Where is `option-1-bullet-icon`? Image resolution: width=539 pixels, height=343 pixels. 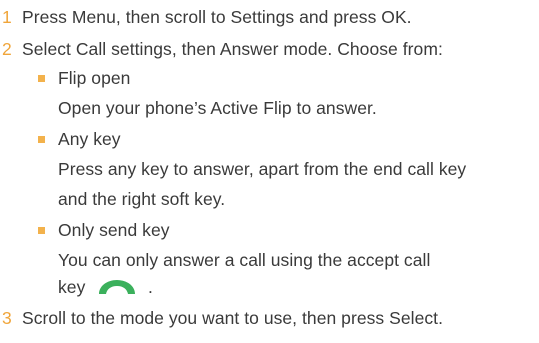
option-1-bullet-icon is located at coordinates (41, 78).